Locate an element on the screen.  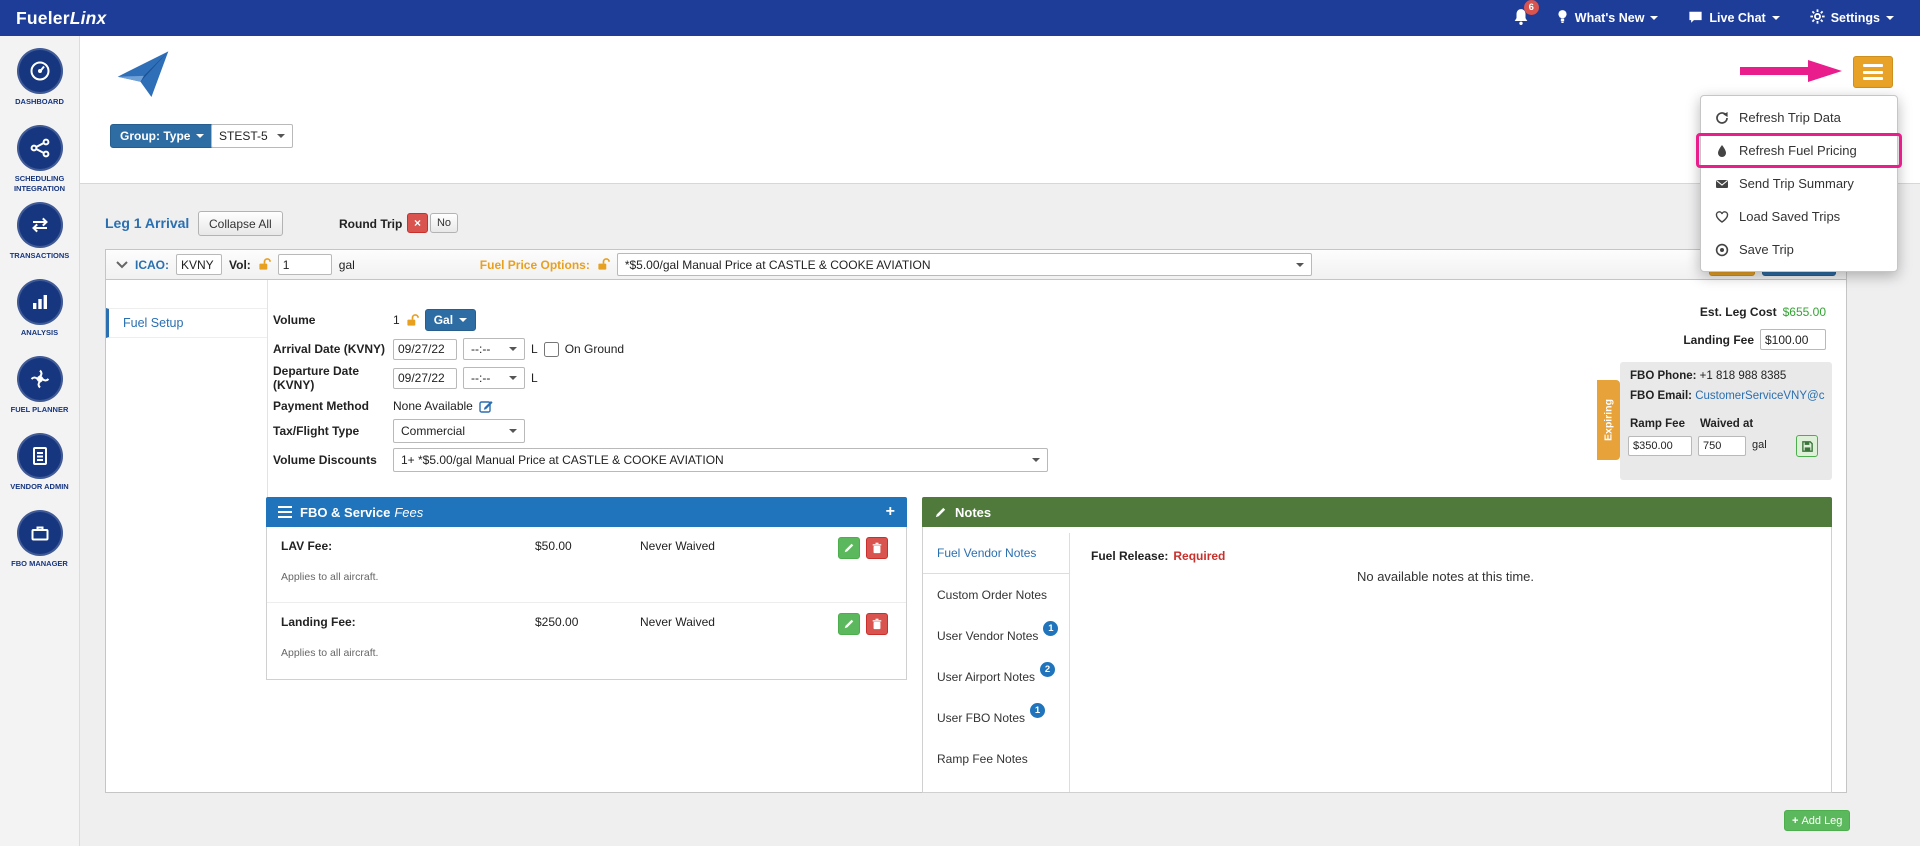
fbo-email-link: CustomerServiceVNY@c is located at coordinates (1759, 396).